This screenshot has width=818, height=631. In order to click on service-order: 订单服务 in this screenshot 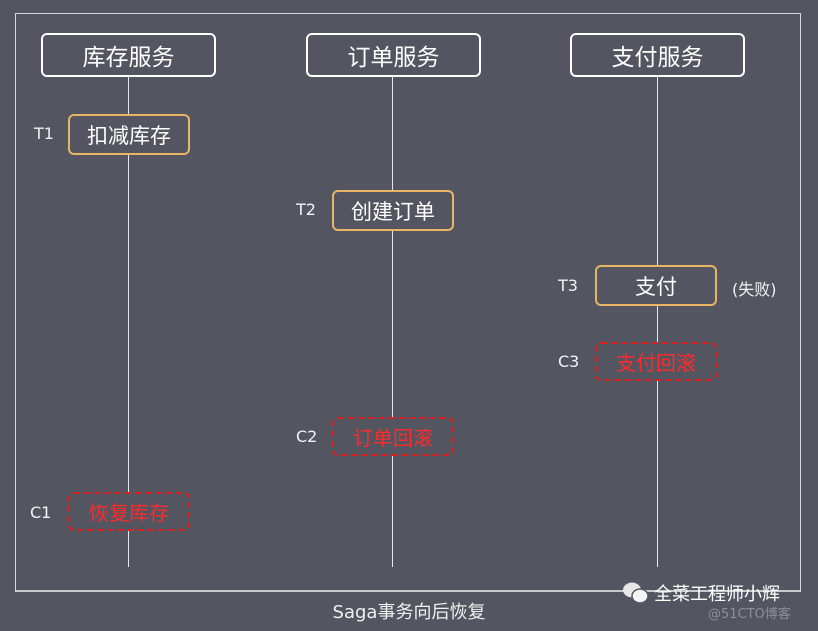, I will do `click(393, 55)`.